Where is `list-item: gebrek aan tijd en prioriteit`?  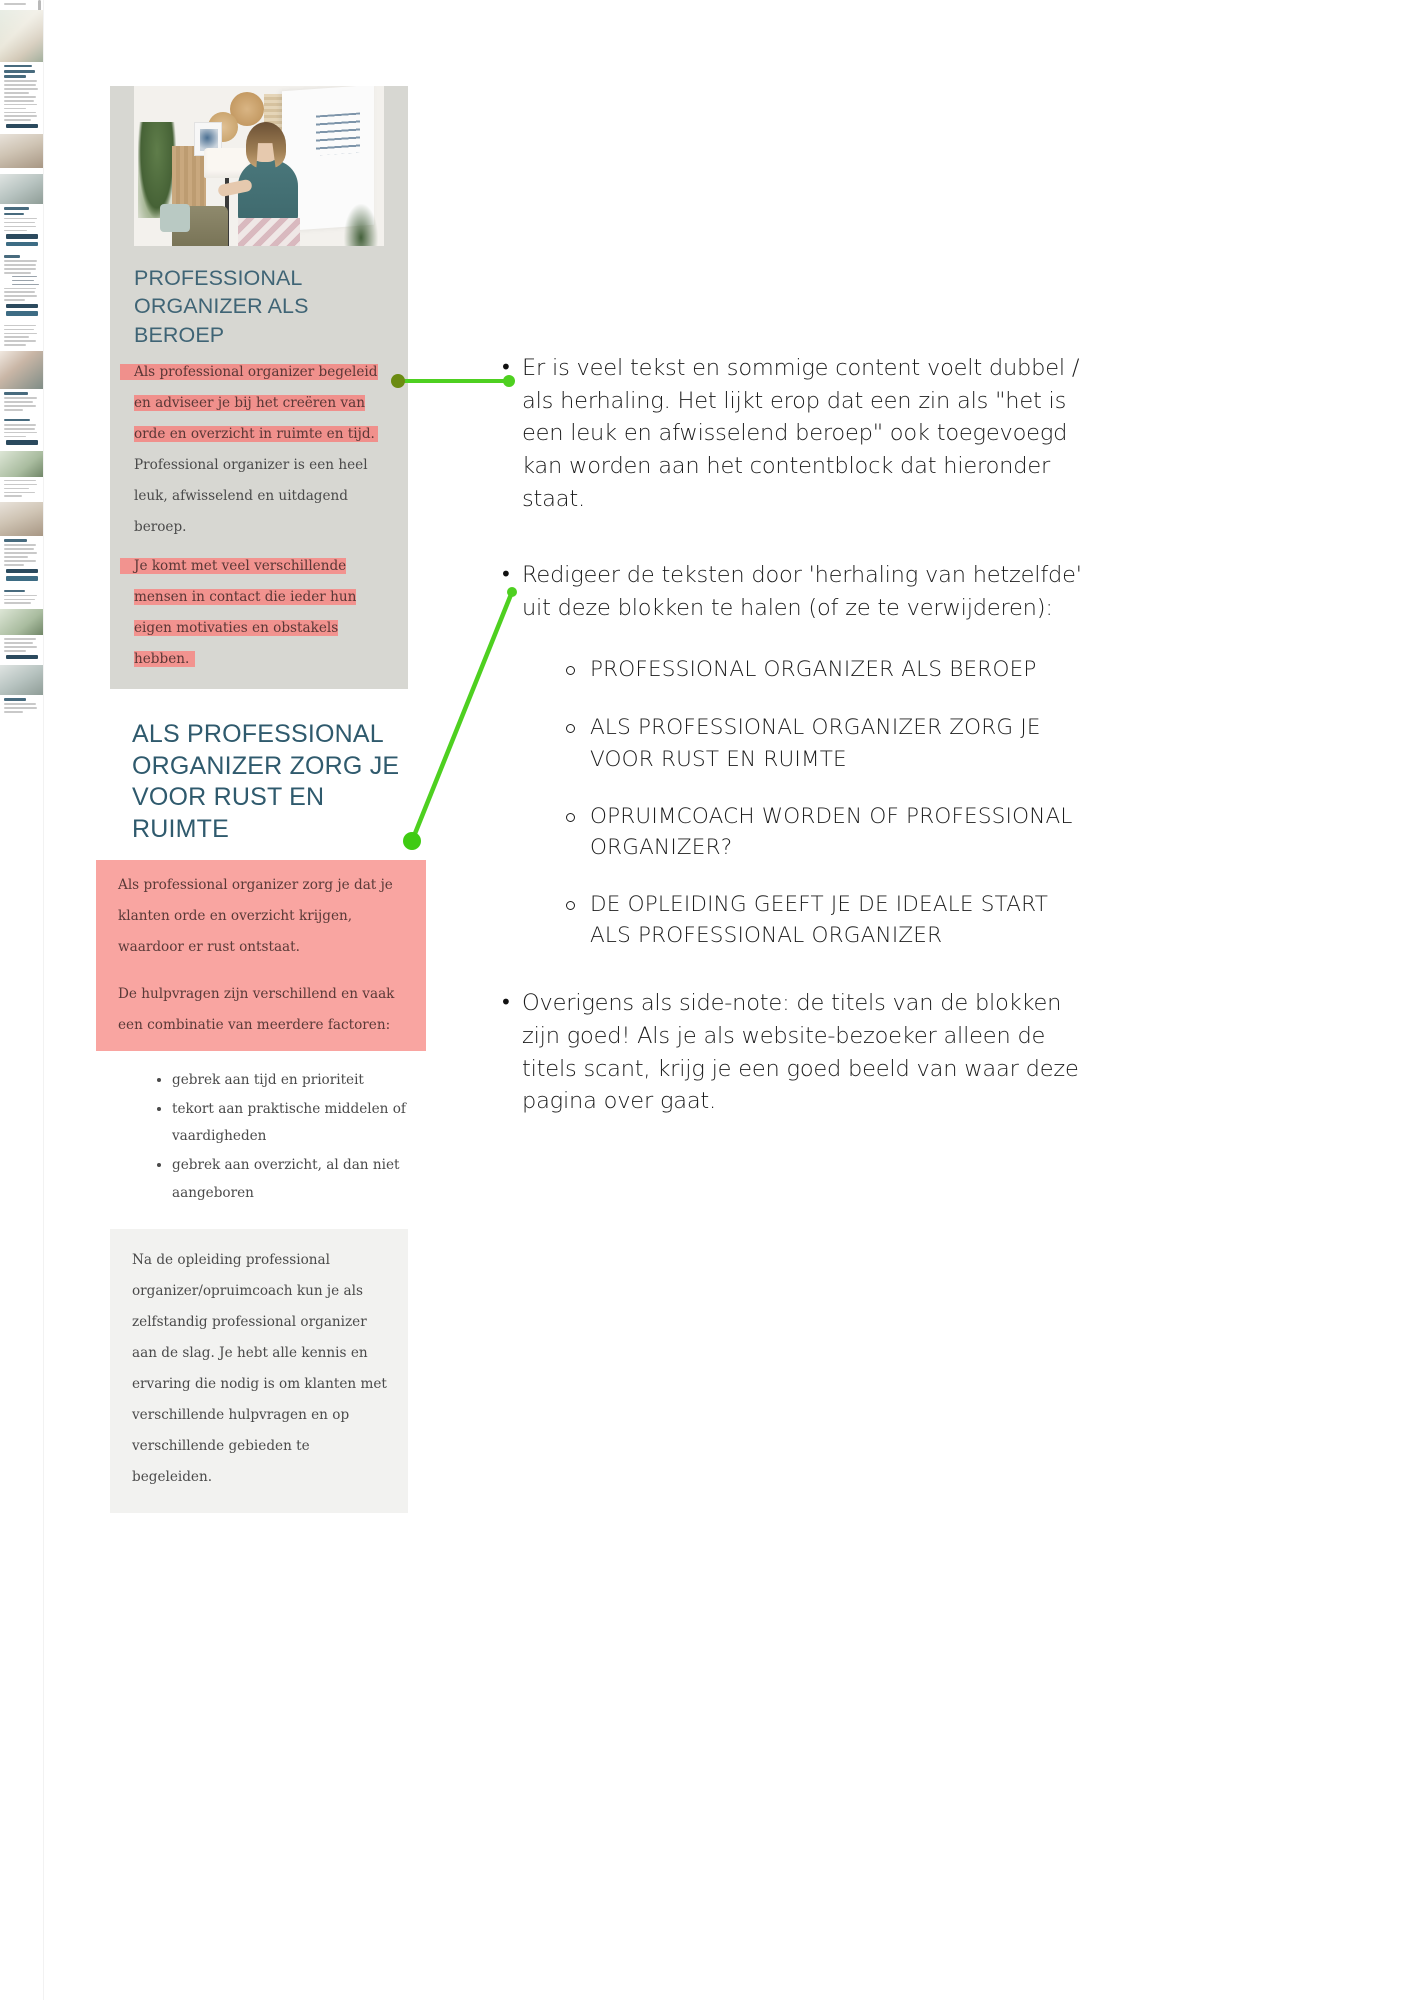
list-item: gebrek aan tijd en prioriteit is located at coordinates (290, 1080).